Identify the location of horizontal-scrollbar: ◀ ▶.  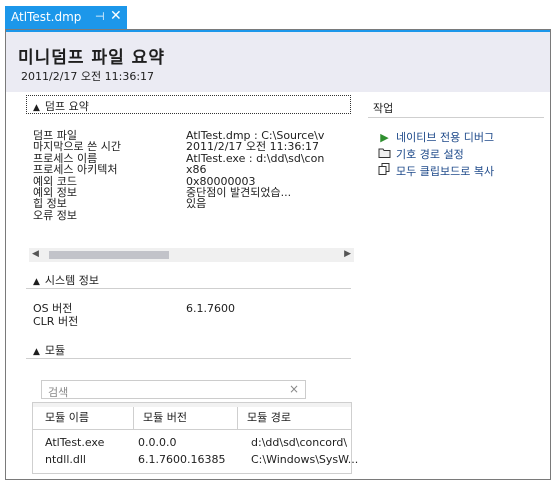
(191, 255).